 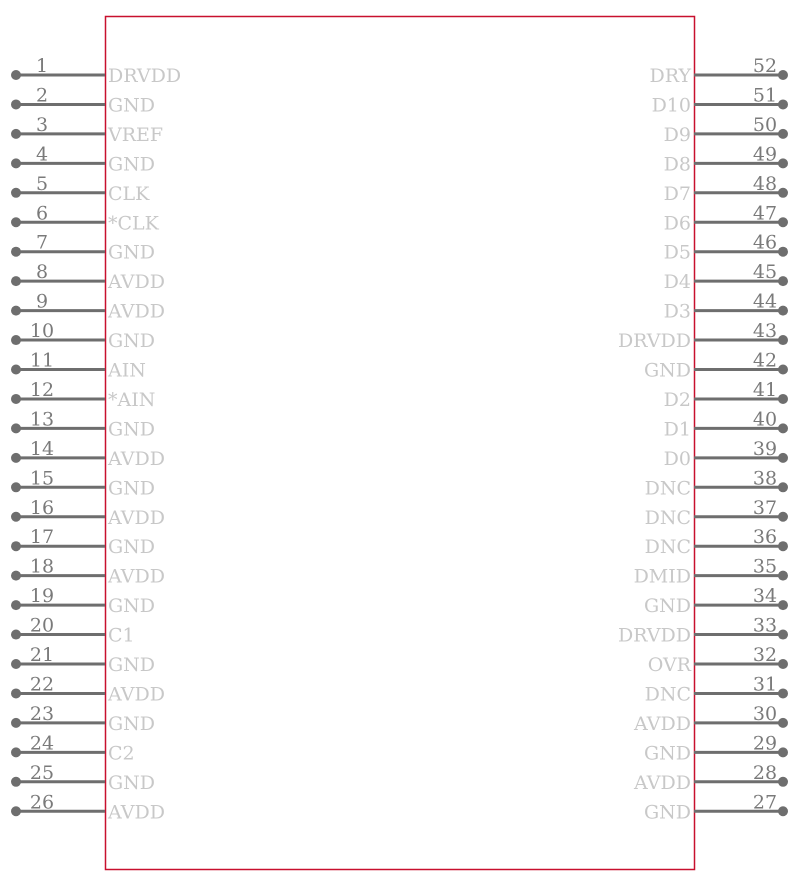 What do you see at coordinates (677, 312) in the screenshot?
I see `pin-name: D3` at bounding box center [677, 312].